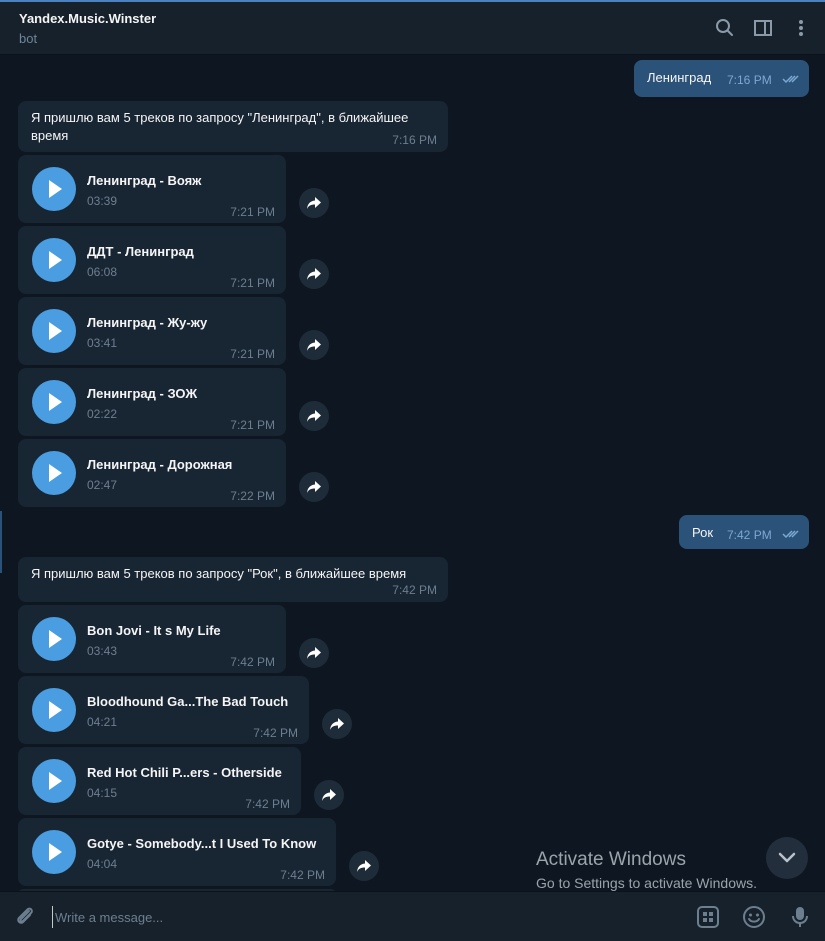  Describe the element at coordinates (147, 322) in the screenshot. I see `track-title: Ленинград - Жу-жу` at that location.